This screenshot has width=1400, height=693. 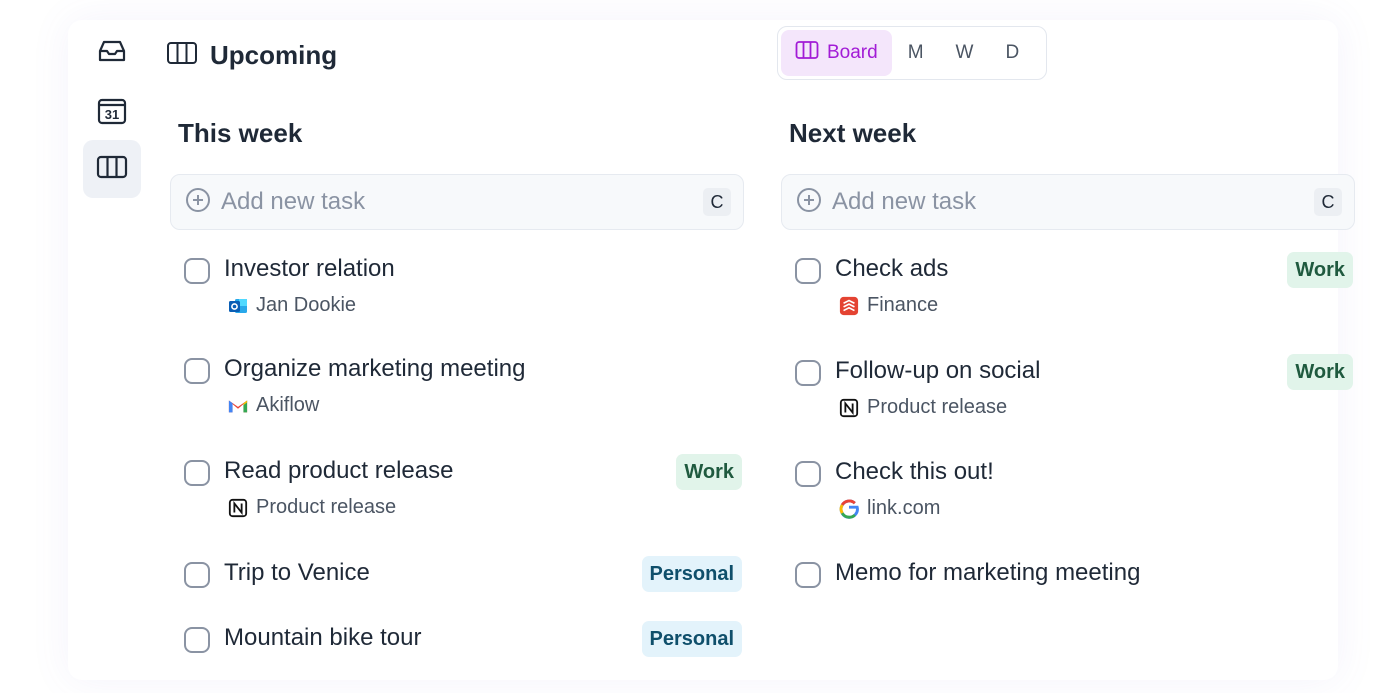 I want to click on gmail-icon, so click(x=238, y=406).